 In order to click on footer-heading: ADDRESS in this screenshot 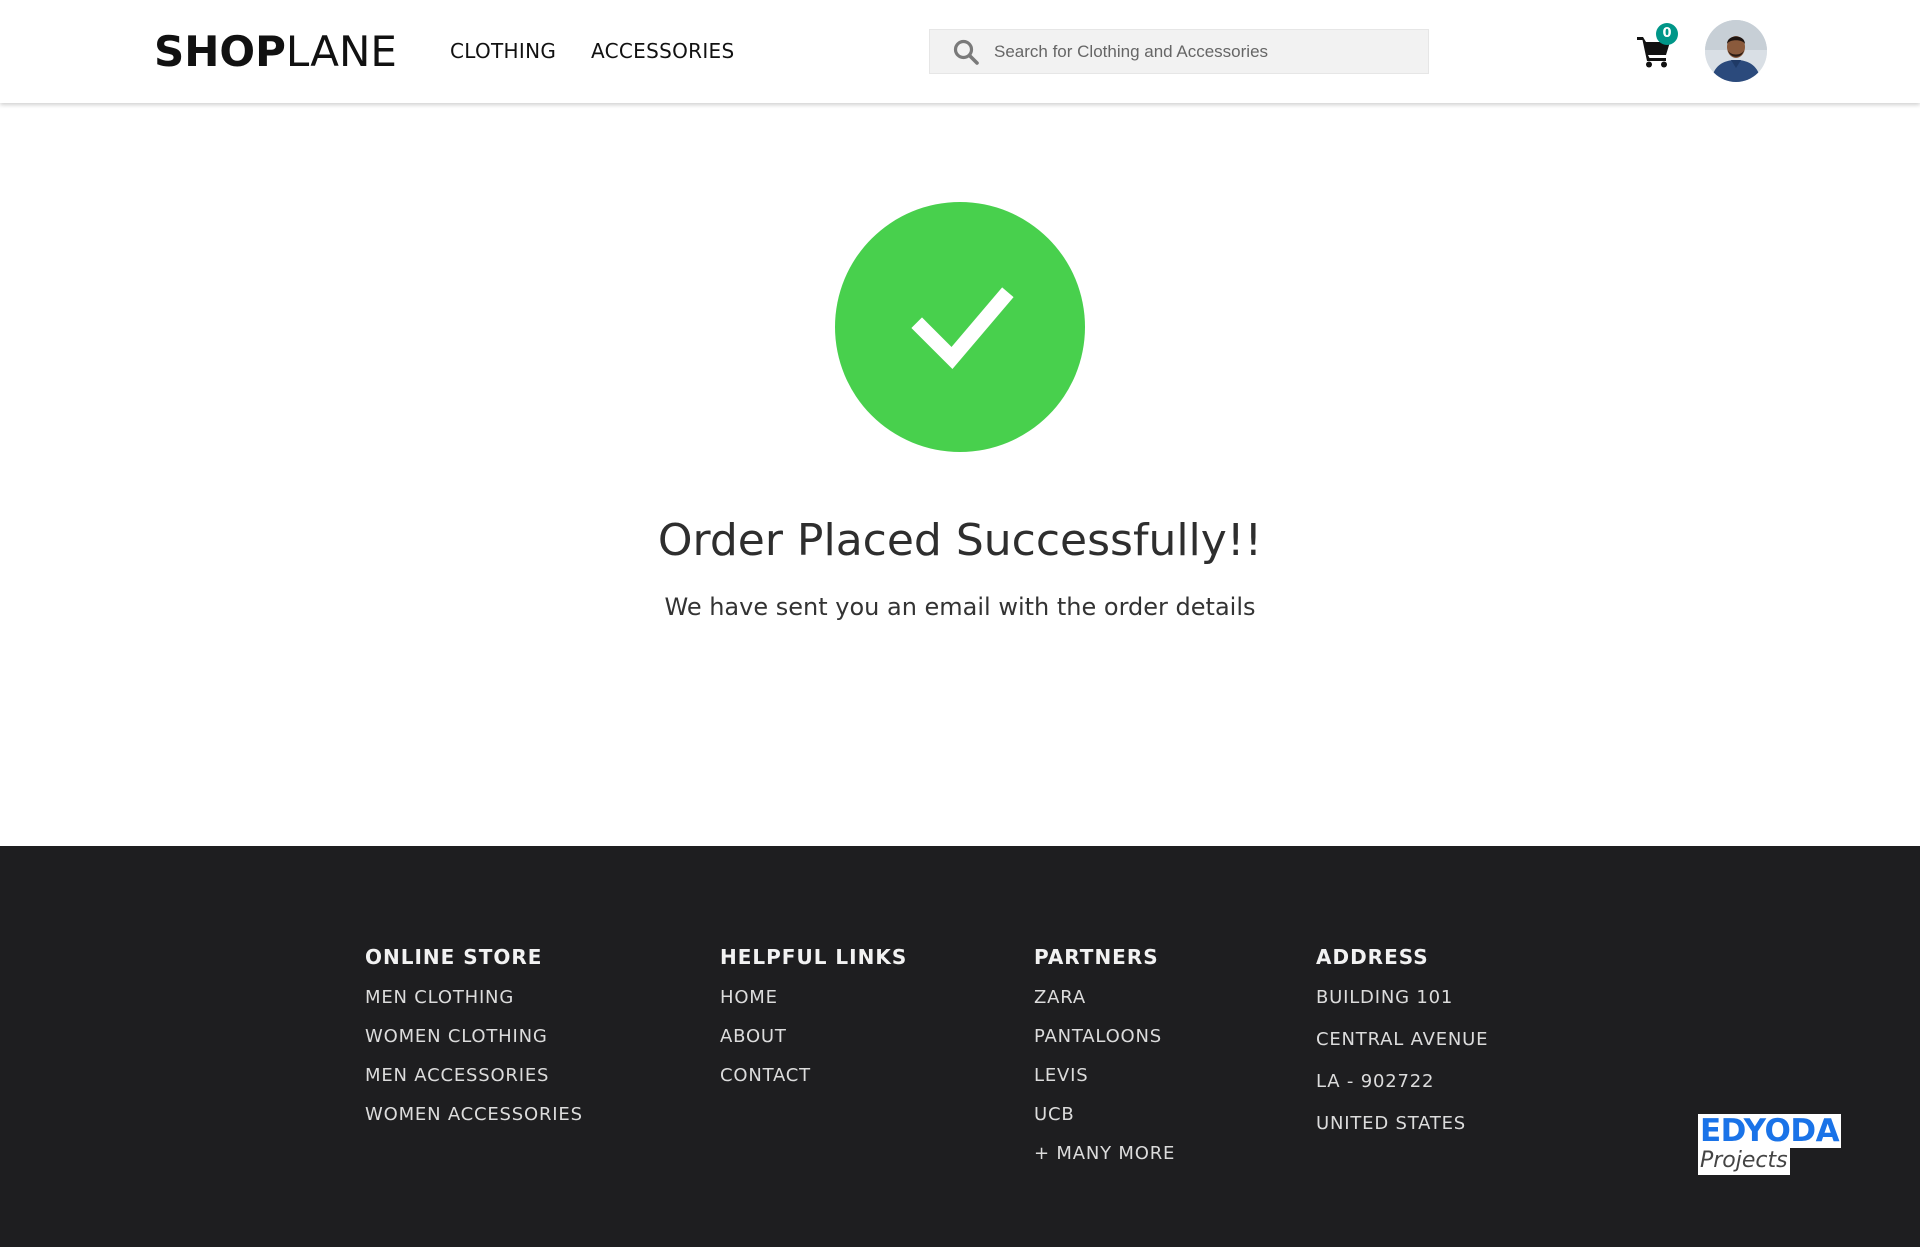, I will do `click(1372, 957)`.